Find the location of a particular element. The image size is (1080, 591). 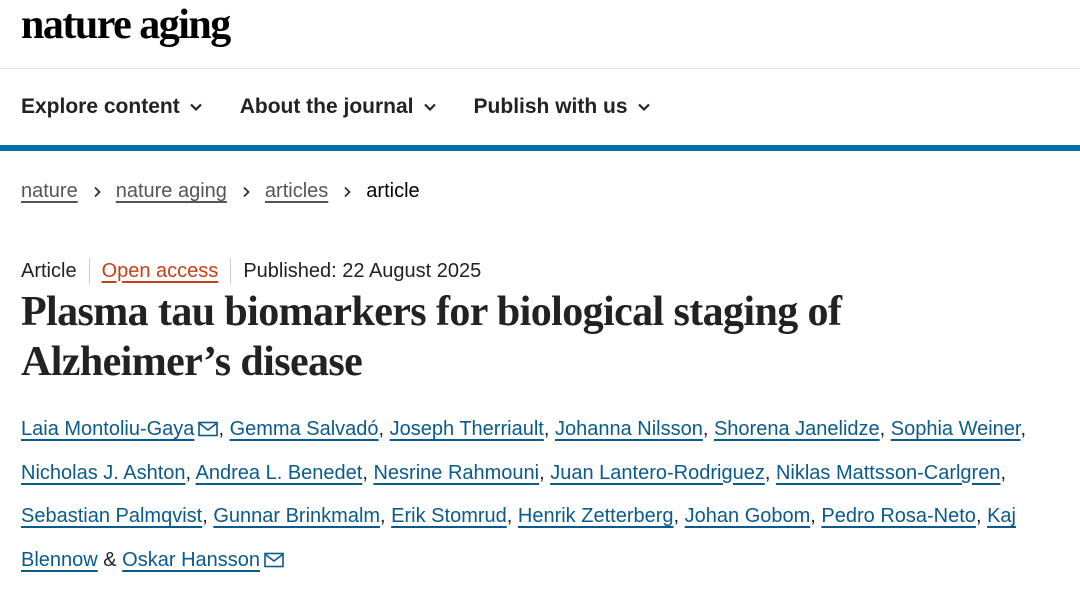

nav-about-the-journal: About the journal is located at coordinates (338, 107).